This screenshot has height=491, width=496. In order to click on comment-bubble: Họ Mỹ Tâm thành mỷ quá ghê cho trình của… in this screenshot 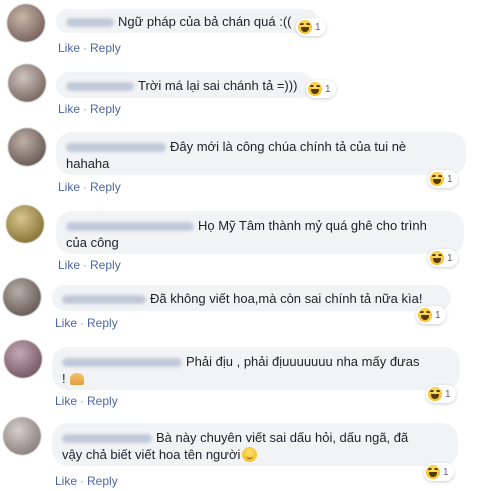, I will do `click(260, 232)`.